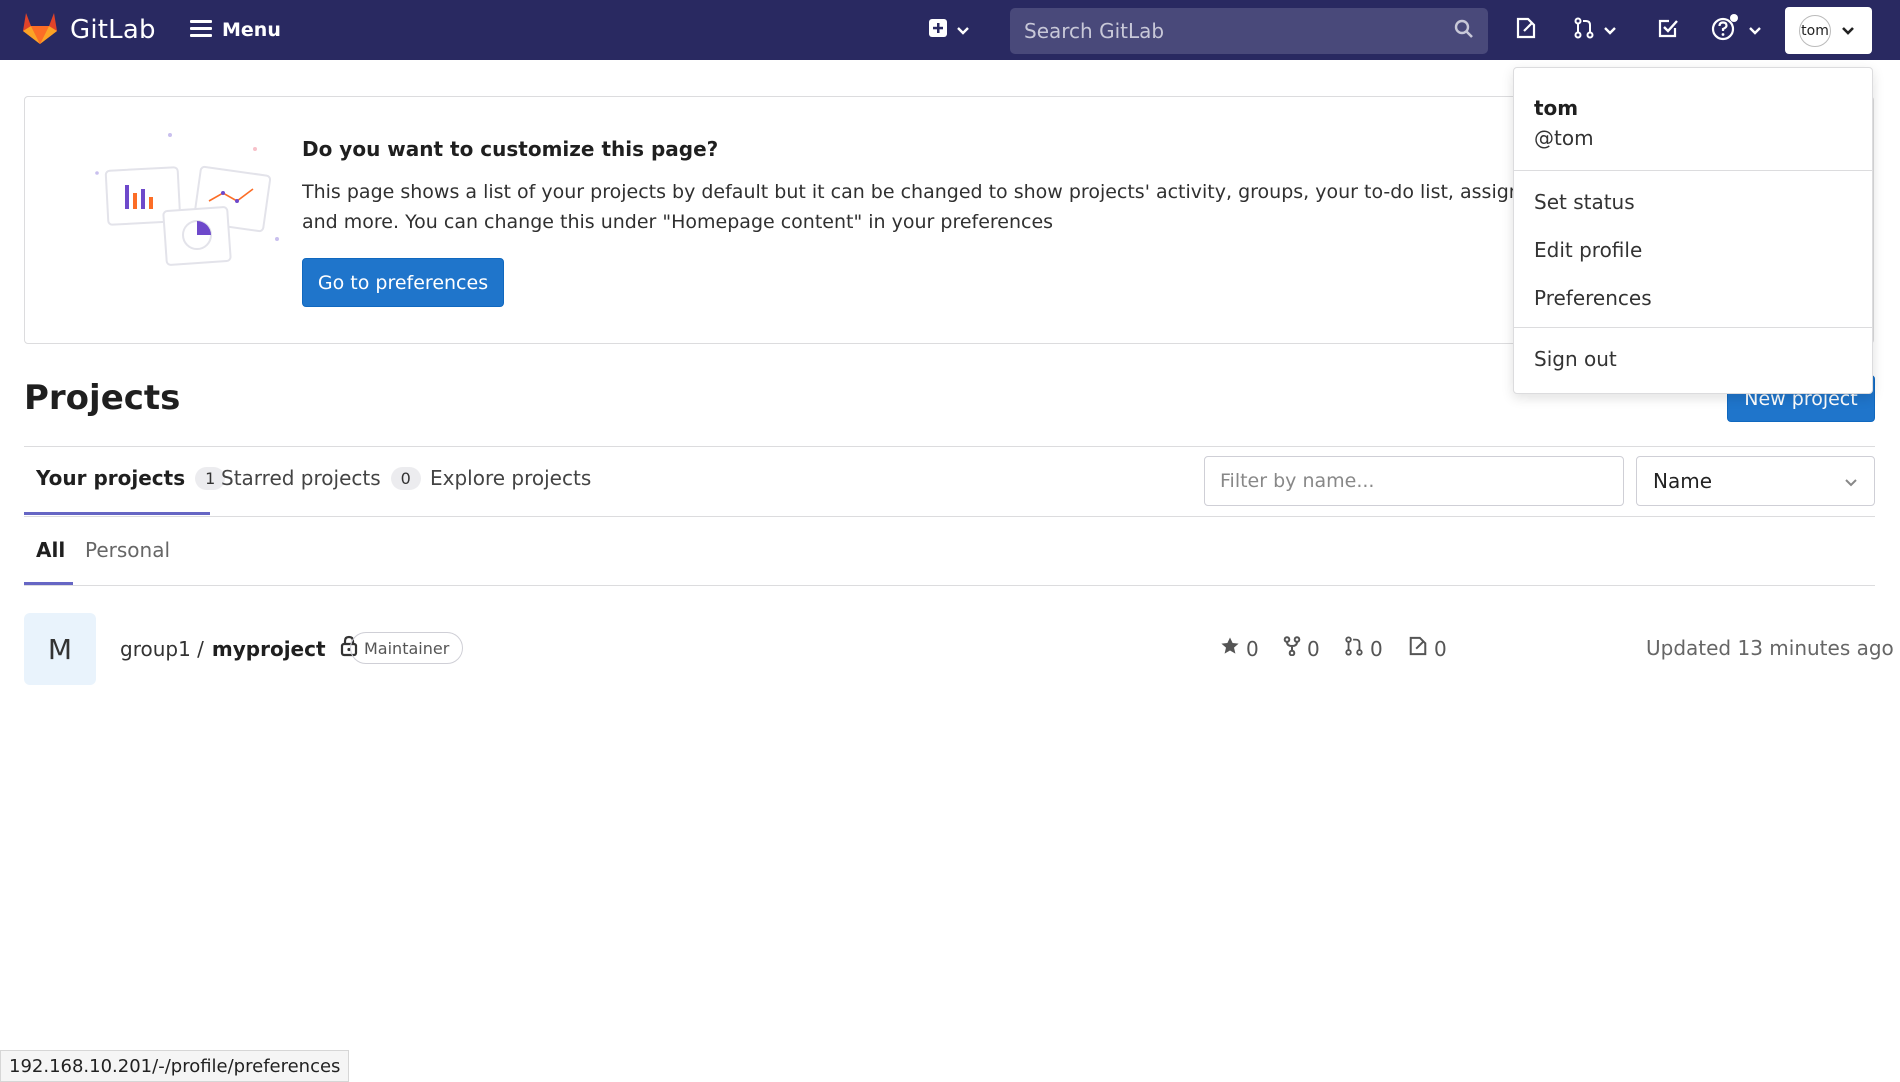  I want to click on forks-count: 0, so click(1313, 648).